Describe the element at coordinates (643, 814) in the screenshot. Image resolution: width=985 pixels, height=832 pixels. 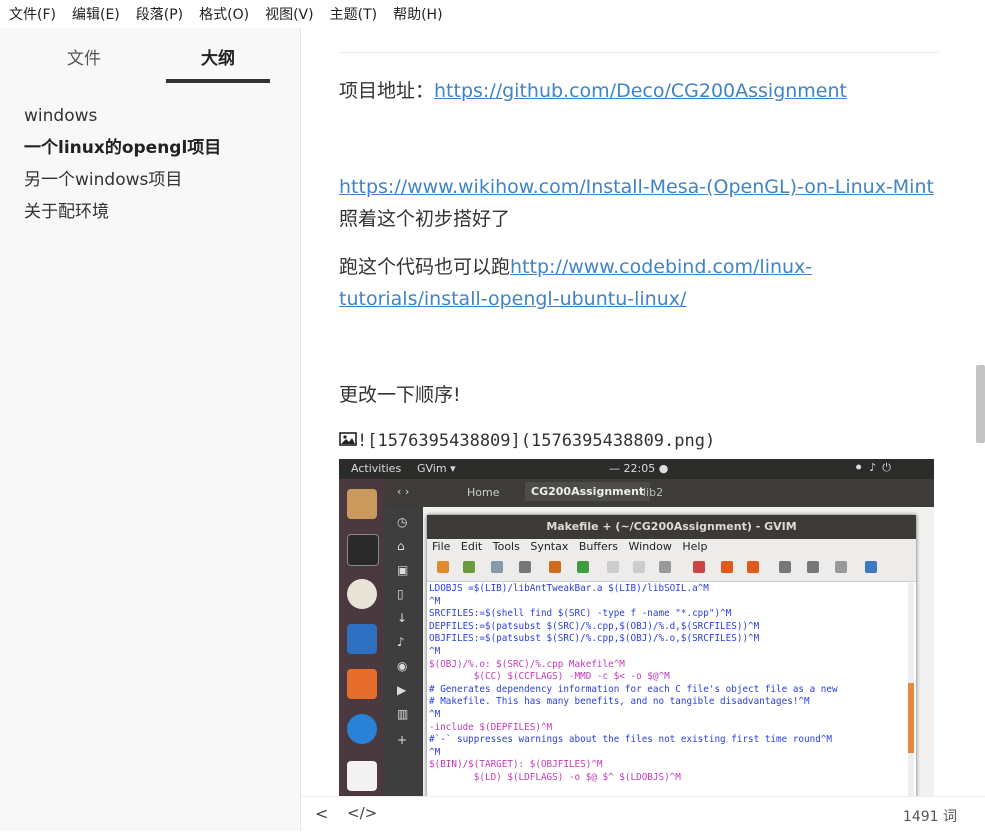
I see `status-footer: < </> 1491 词` at that location.